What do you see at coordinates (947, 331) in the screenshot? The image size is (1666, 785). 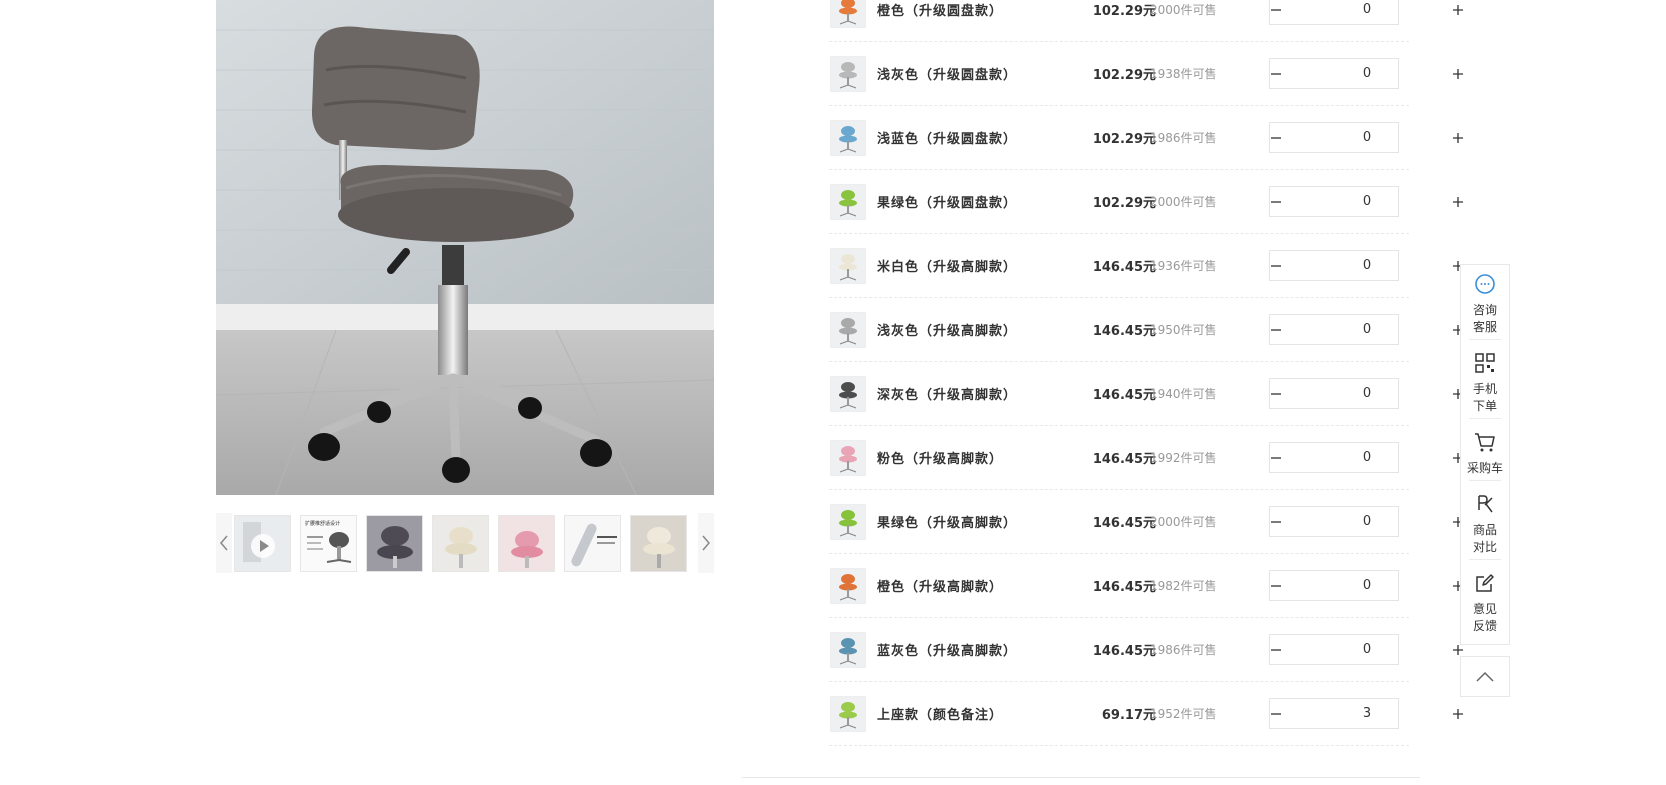 I see `sku-name: 浅灰色（升级高脚款）` at bounding box center [947, 331].